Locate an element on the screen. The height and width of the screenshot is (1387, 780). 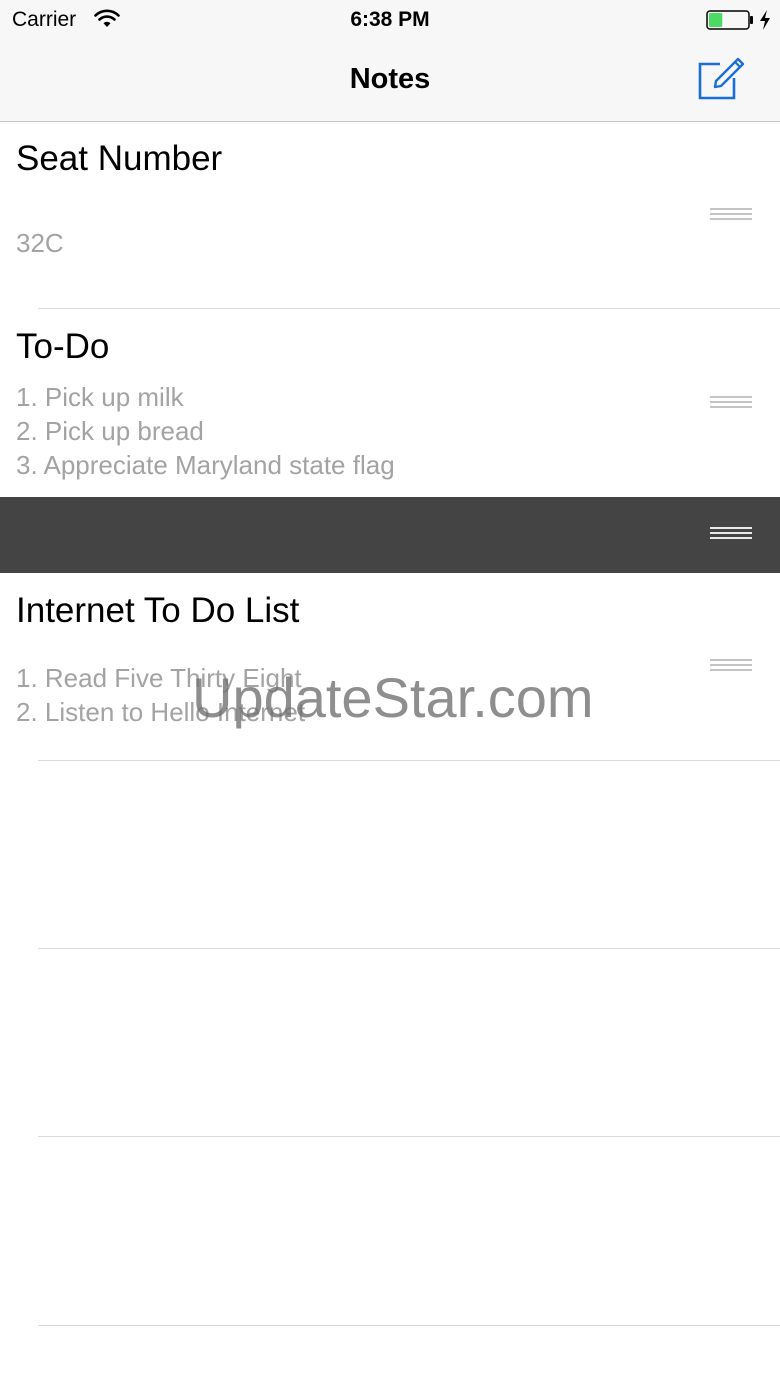
note-row-seat-number: Seat Number 32C is located at coordinates (390, 216).